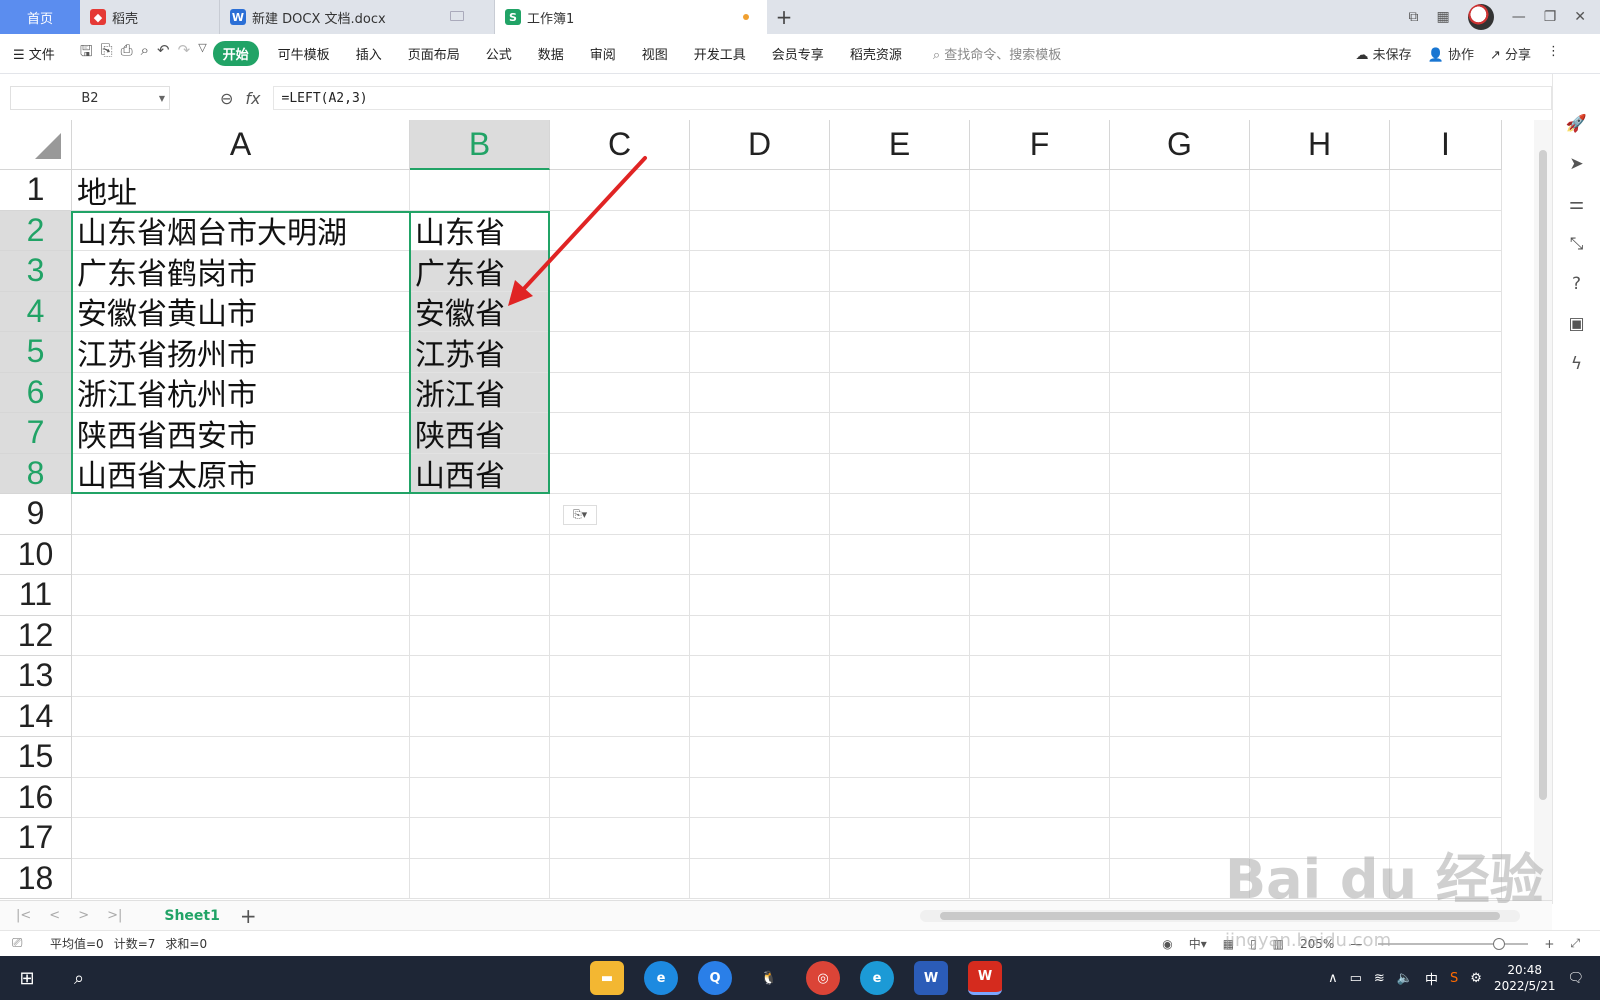 The image size is (1600, 1000). I want to click on sliders-icon: ⚌, so click(1576, 204).